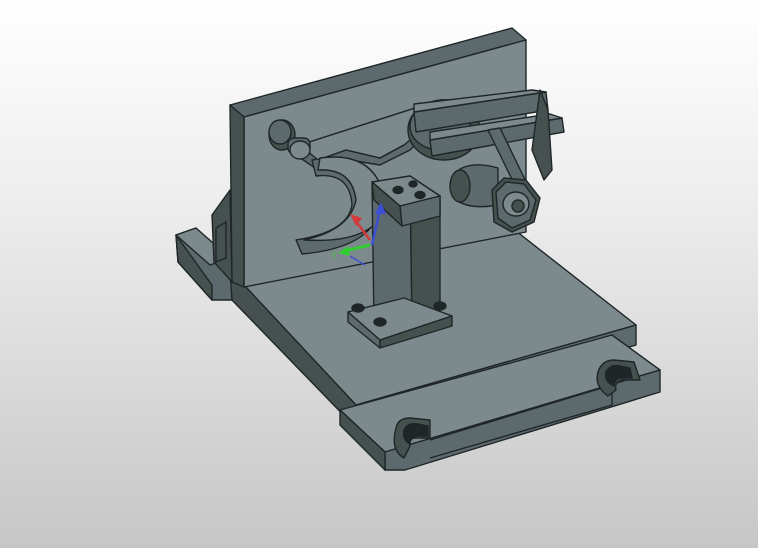 This screenshot has width=758, height=548. I want to click on hex-nut-right, so click(516, 205).